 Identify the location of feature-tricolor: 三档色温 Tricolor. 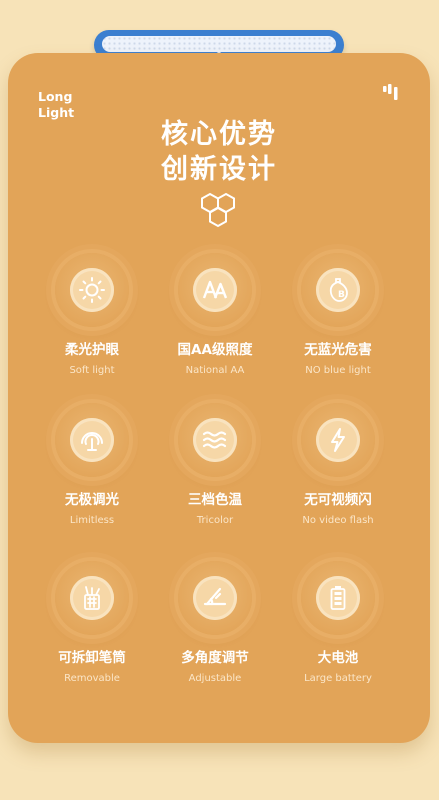
(215, 465).